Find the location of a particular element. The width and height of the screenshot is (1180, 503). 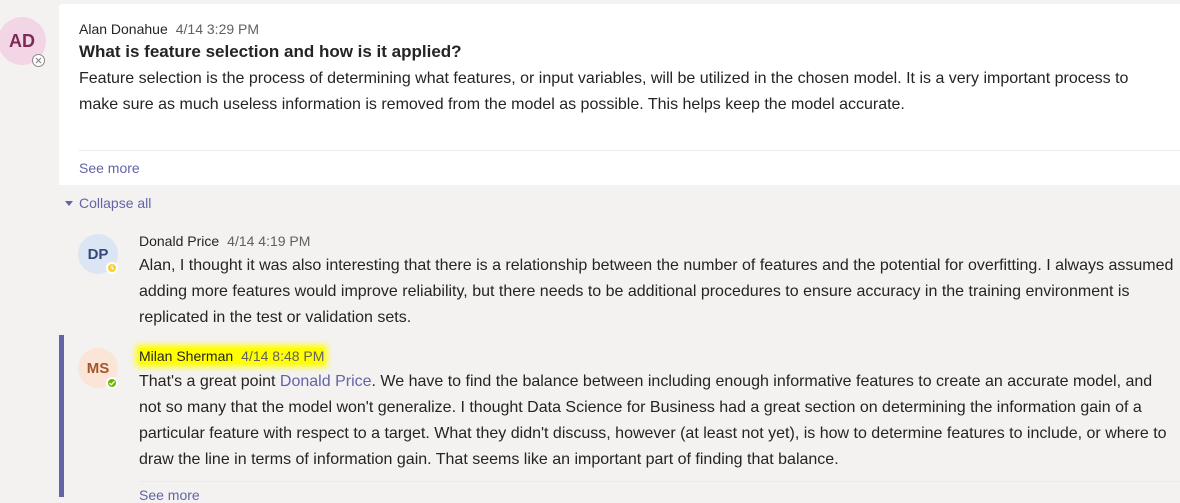

reply-header: Donald Price 4/14 4:19 PM is located at coordinates (224, 241).